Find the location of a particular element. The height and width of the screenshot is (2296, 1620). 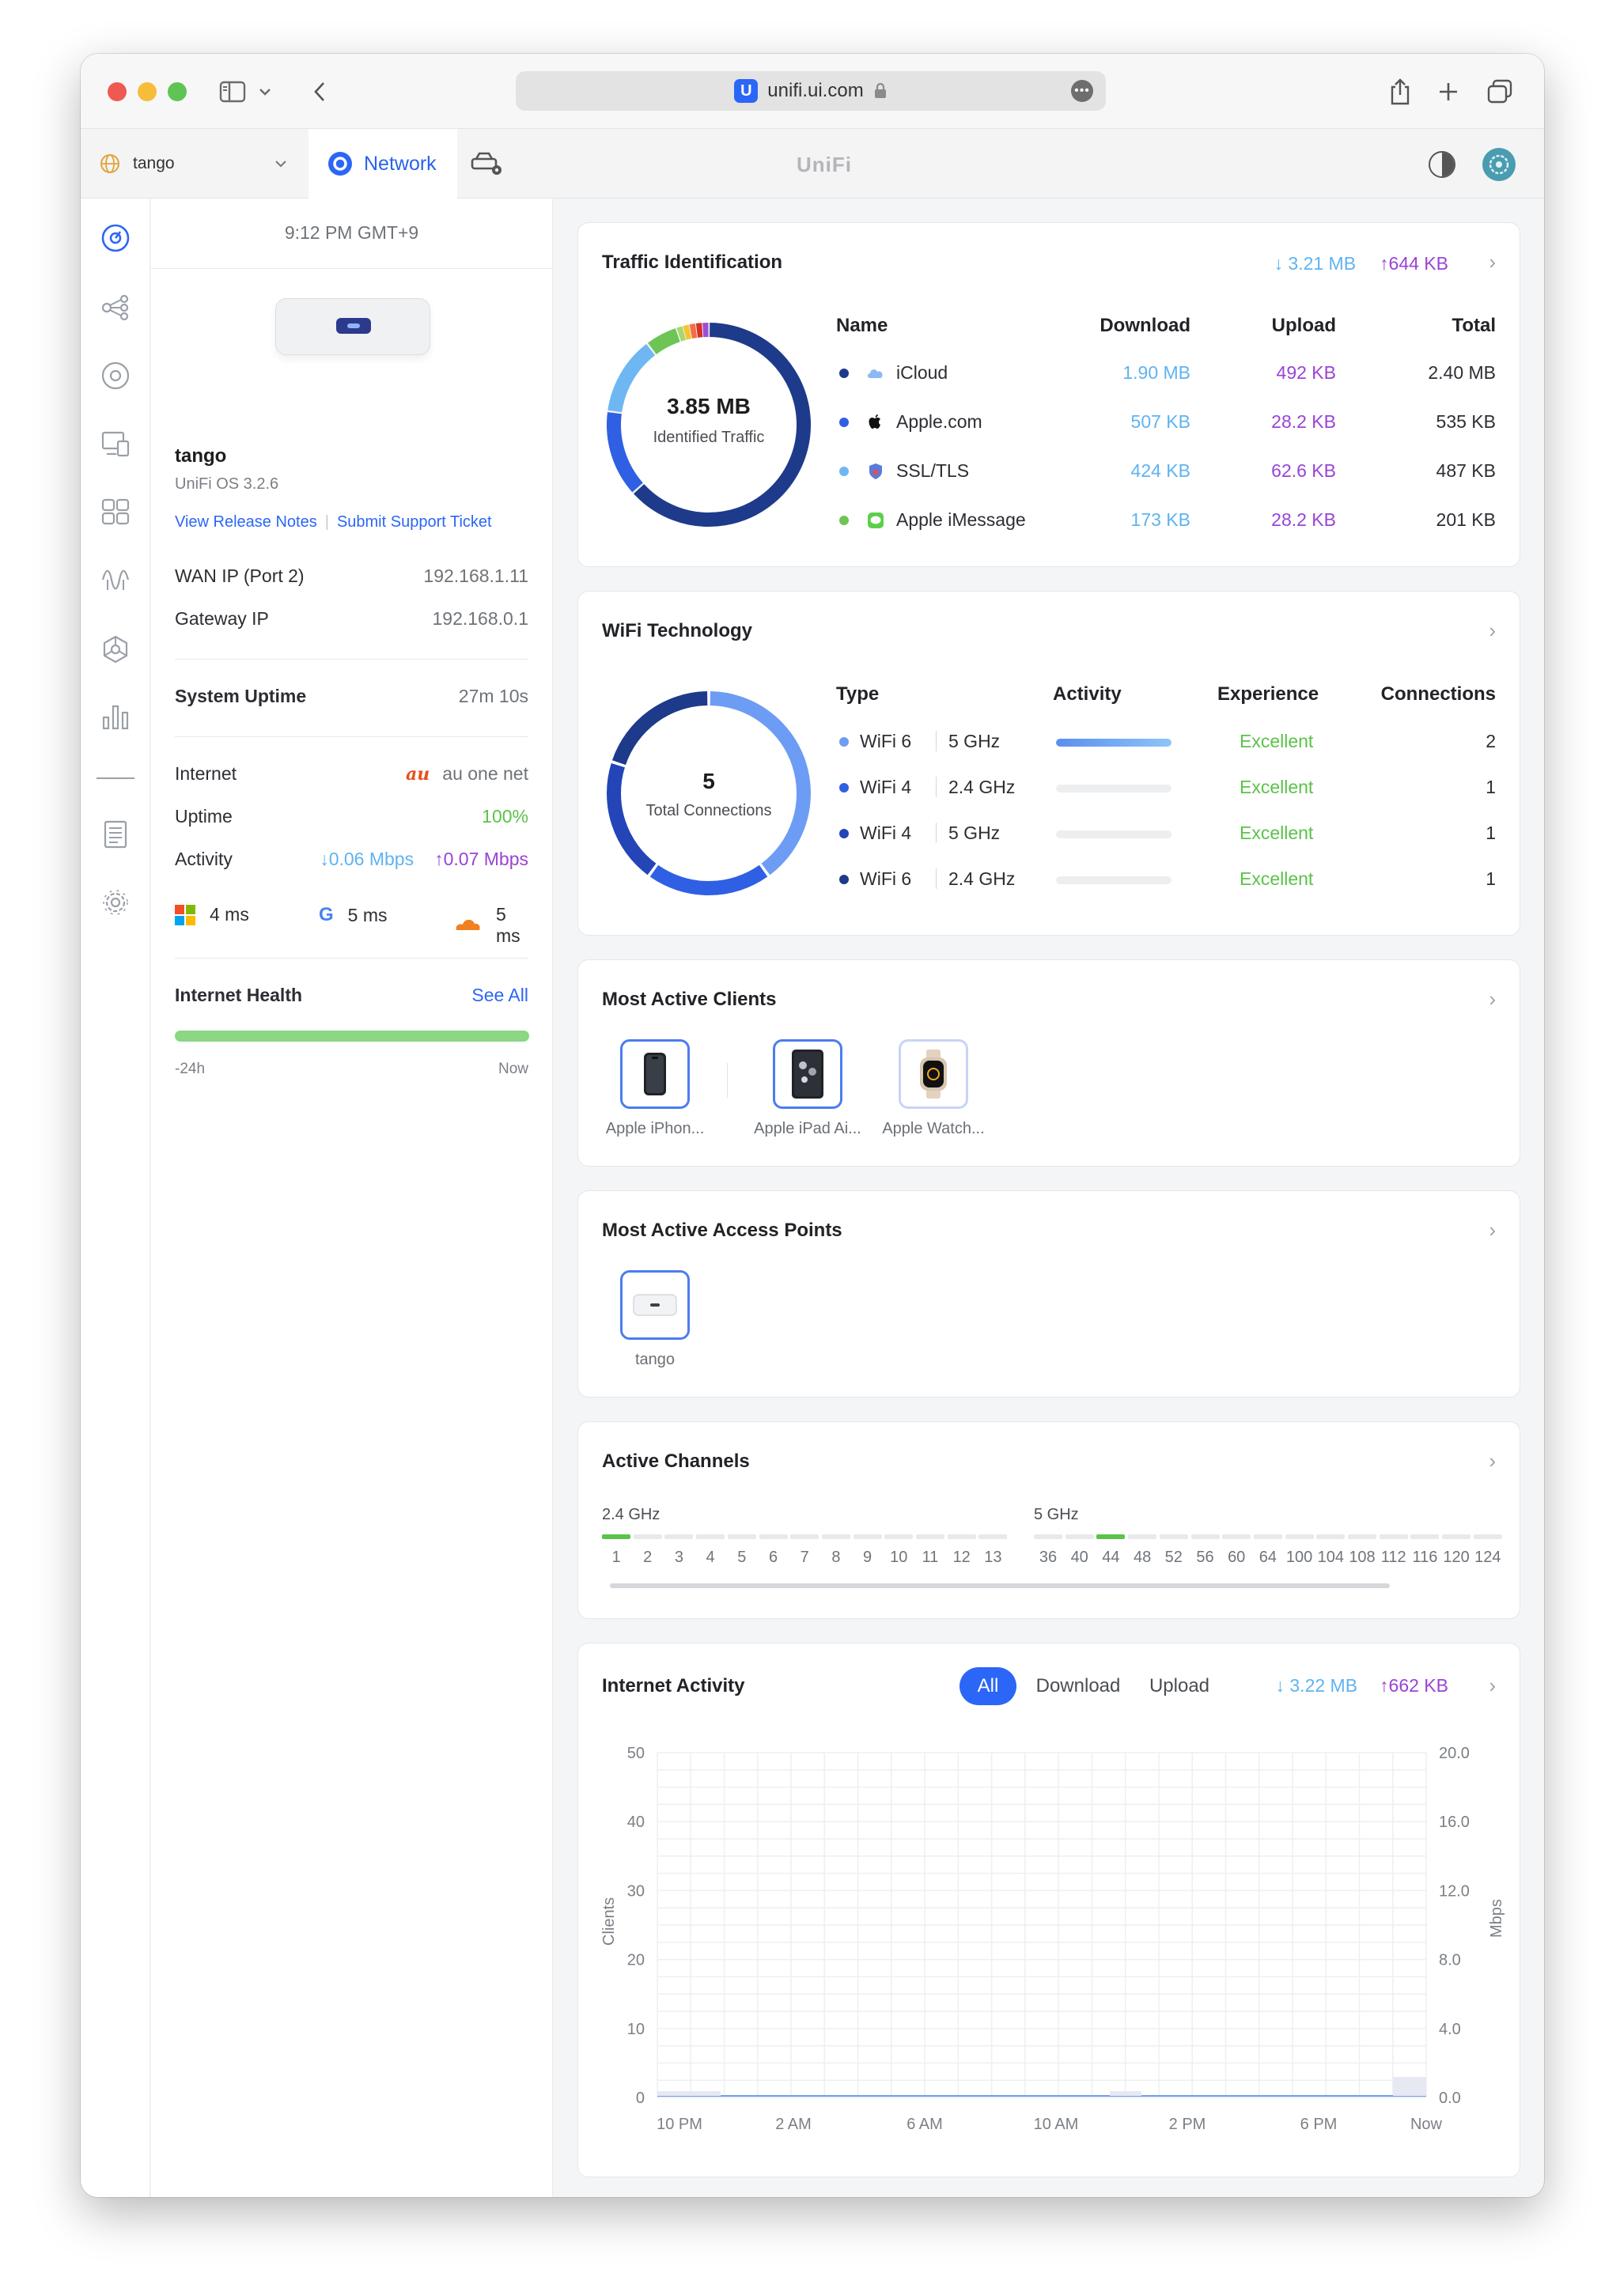

tab-overview-icon is located at coordinates (1500, 92).